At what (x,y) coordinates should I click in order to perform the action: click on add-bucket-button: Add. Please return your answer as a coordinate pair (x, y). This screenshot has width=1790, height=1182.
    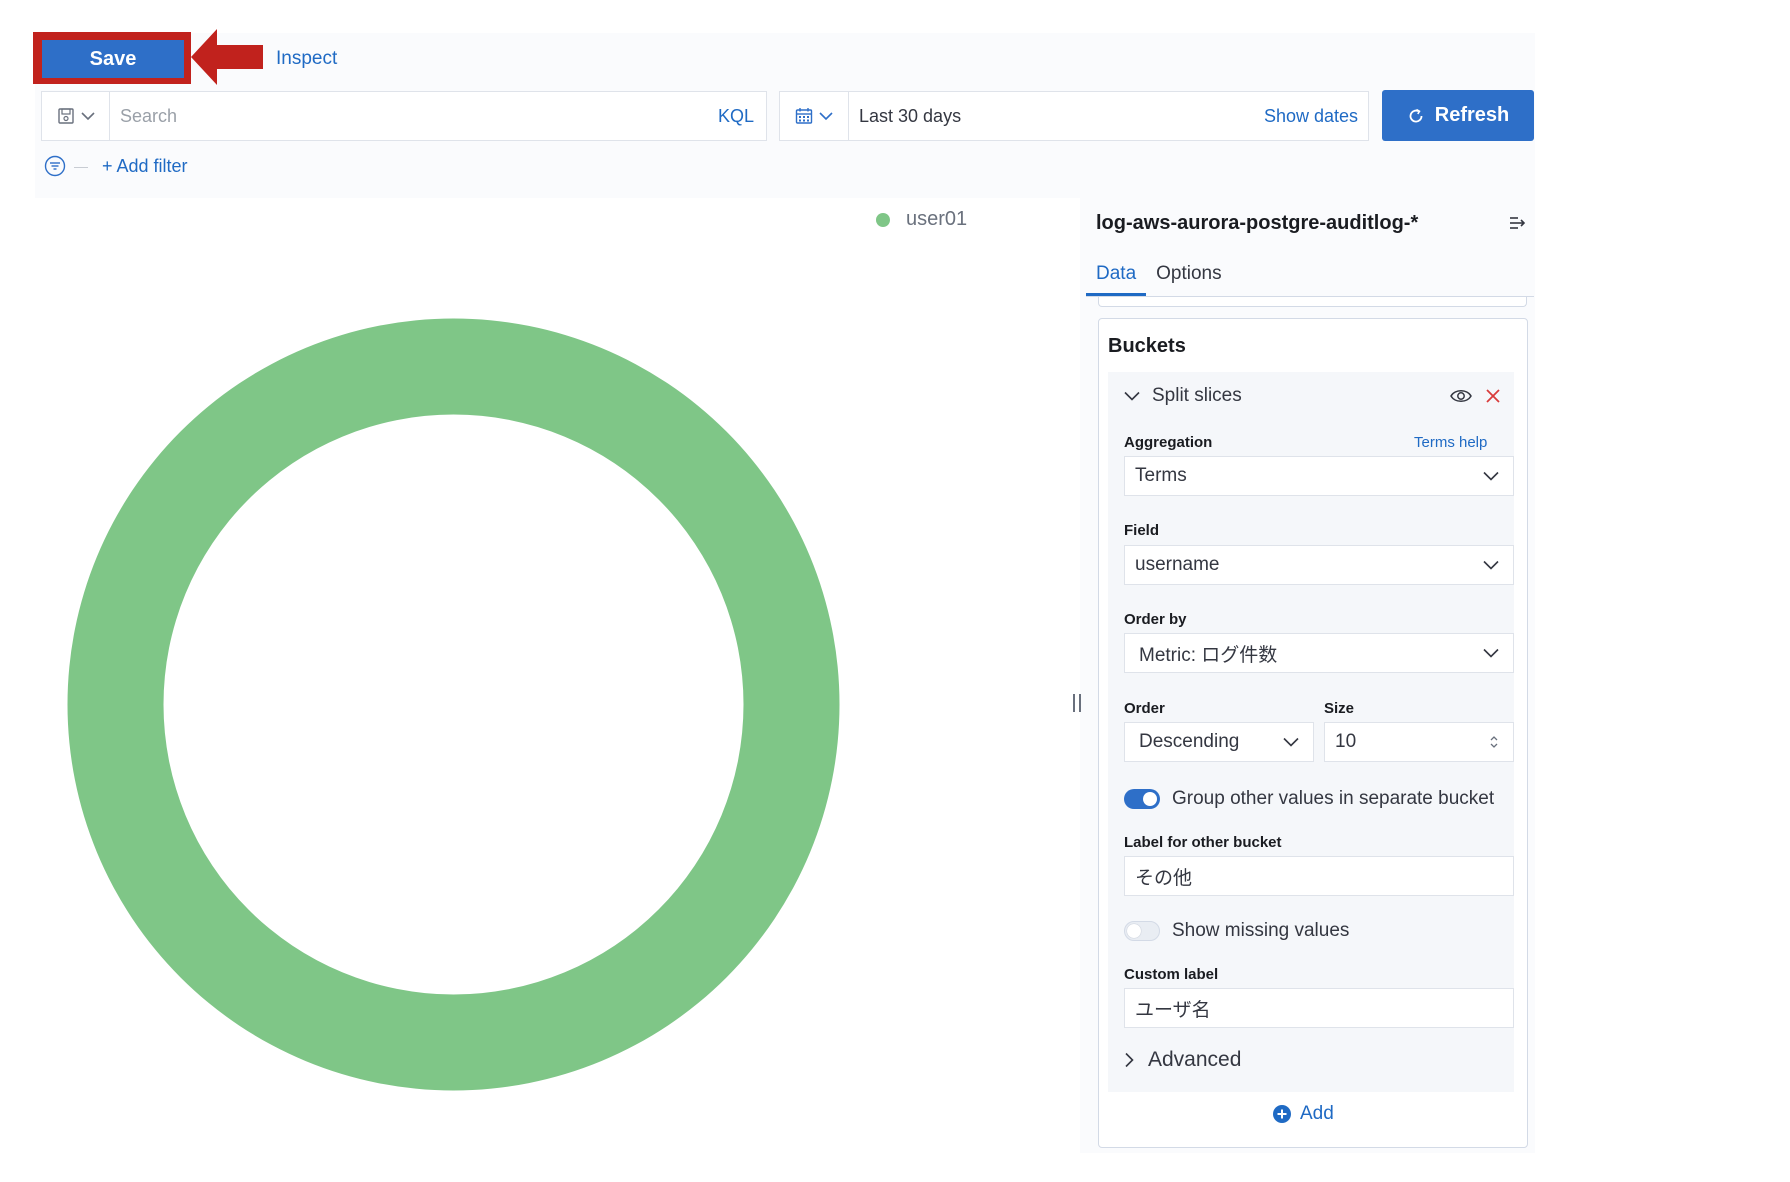
    Looking at the image, I should click on (1303, 1114).